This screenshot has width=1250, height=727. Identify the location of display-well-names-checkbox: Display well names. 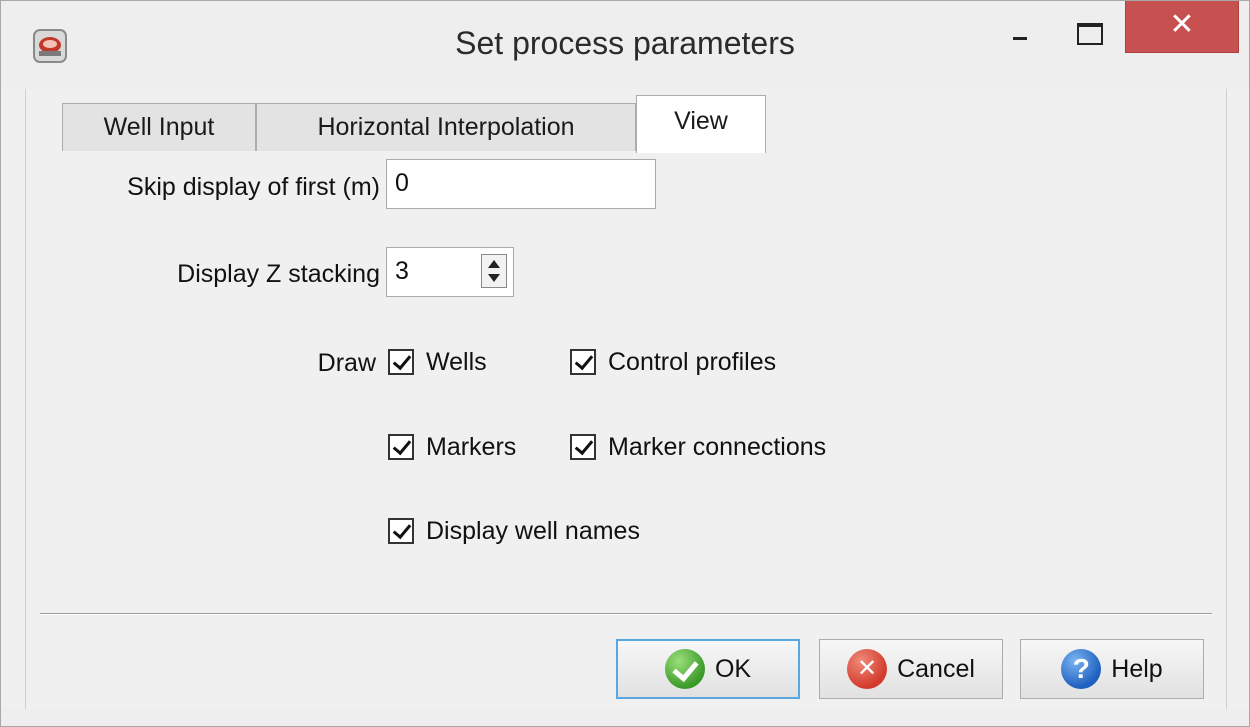
(514, 531).